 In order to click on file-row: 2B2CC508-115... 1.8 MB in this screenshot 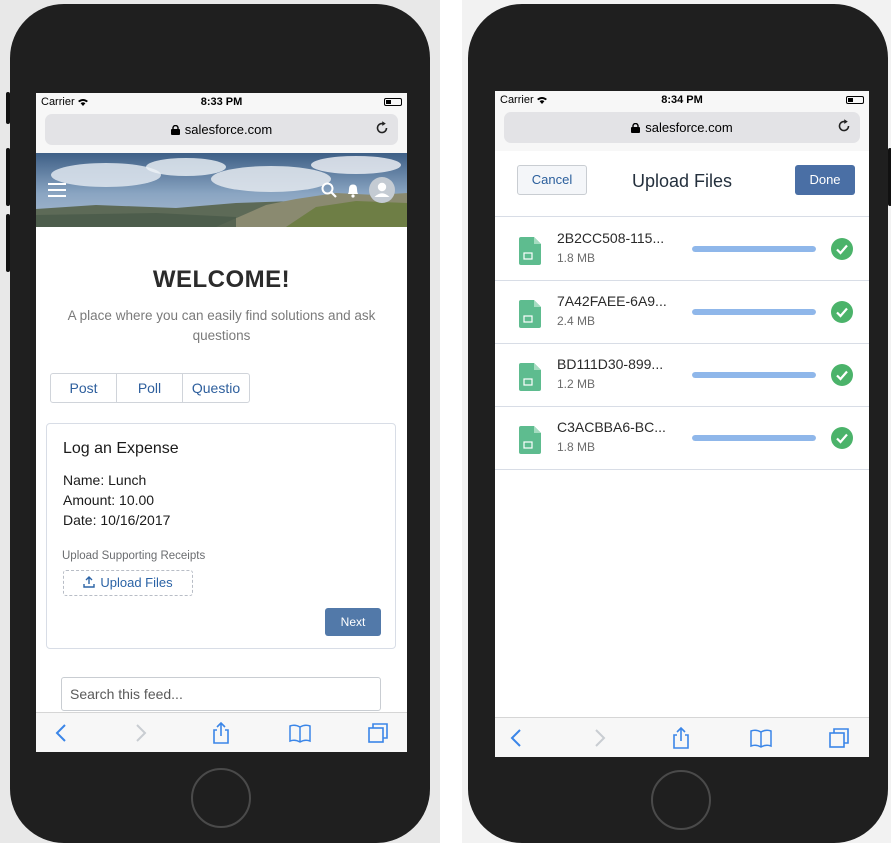, I will do `click(682, 249)`.